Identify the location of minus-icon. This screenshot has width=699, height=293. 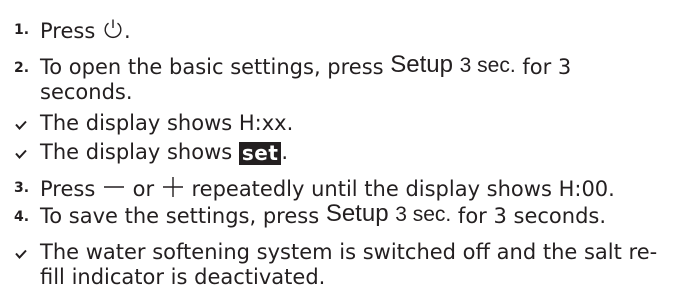
(114, 187).